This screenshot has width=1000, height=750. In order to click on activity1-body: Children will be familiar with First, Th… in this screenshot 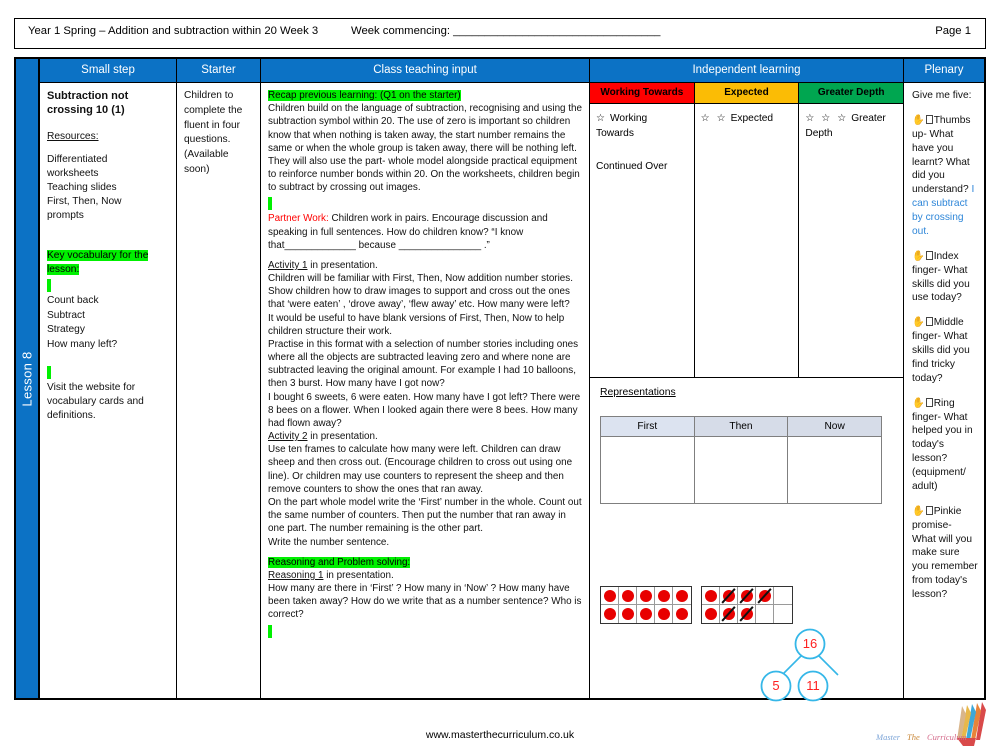, I will do `click(424, 351)`.